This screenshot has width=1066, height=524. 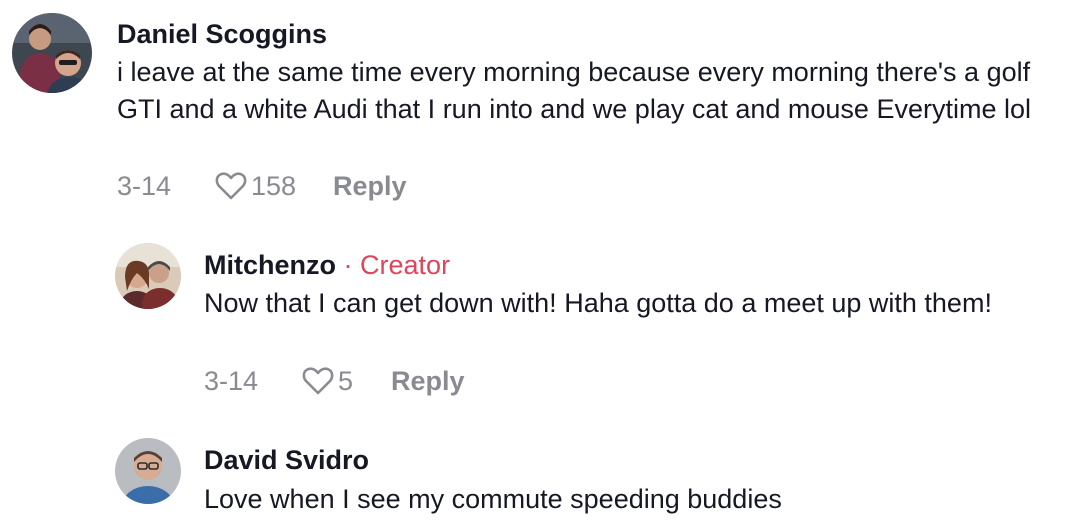 What do you see at coordinates (317, 186) in the screenshot?
I see `comment-meta: 3-14 158 Reply` at bounding box center [317, 186].